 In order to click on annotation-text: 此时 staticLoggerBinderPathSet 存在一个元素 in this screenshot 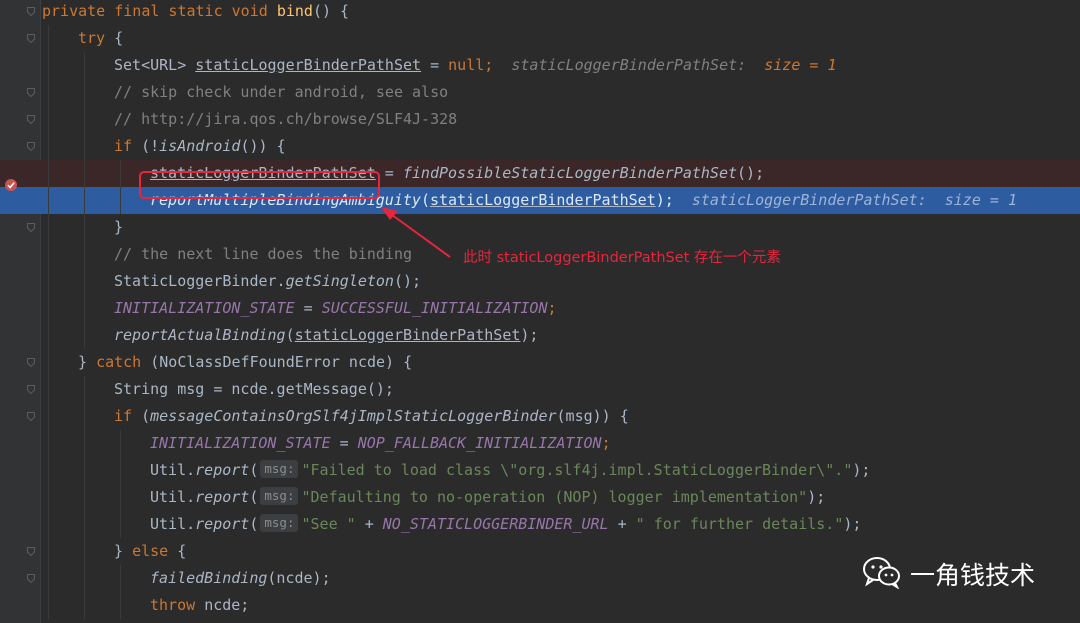, I will do `click(622, 258)`.